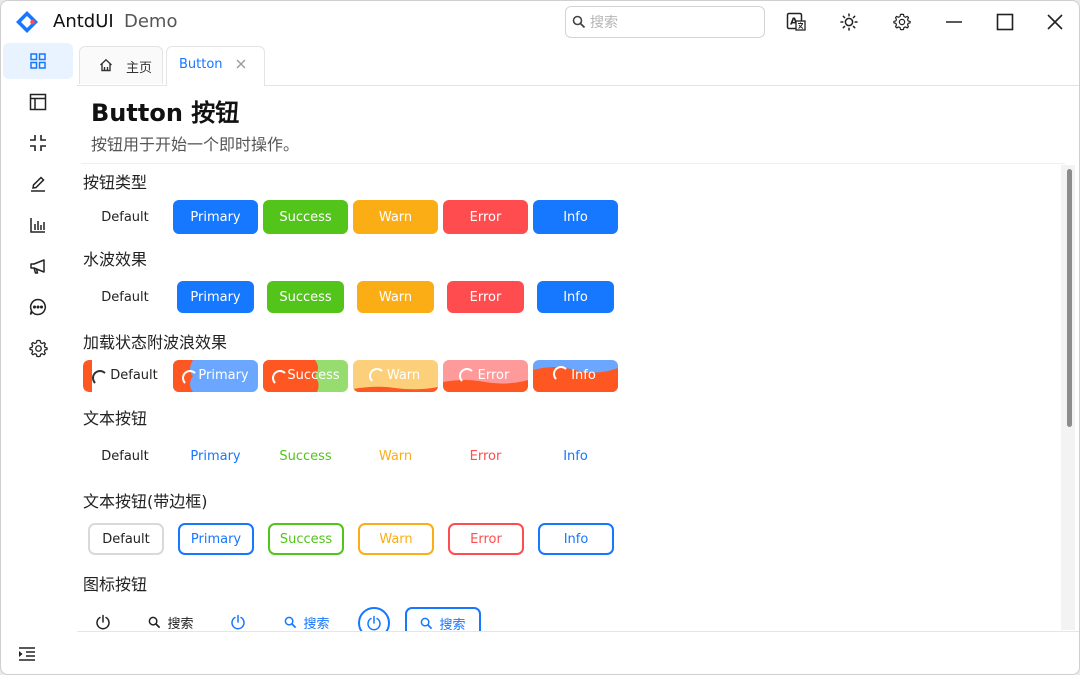 This screenshot has width=1080, height=675. What do you see at coordinates (578, 64) in the screenshot?
I see `tab-bar: 主页 Button` at bounding box center [578, 64].